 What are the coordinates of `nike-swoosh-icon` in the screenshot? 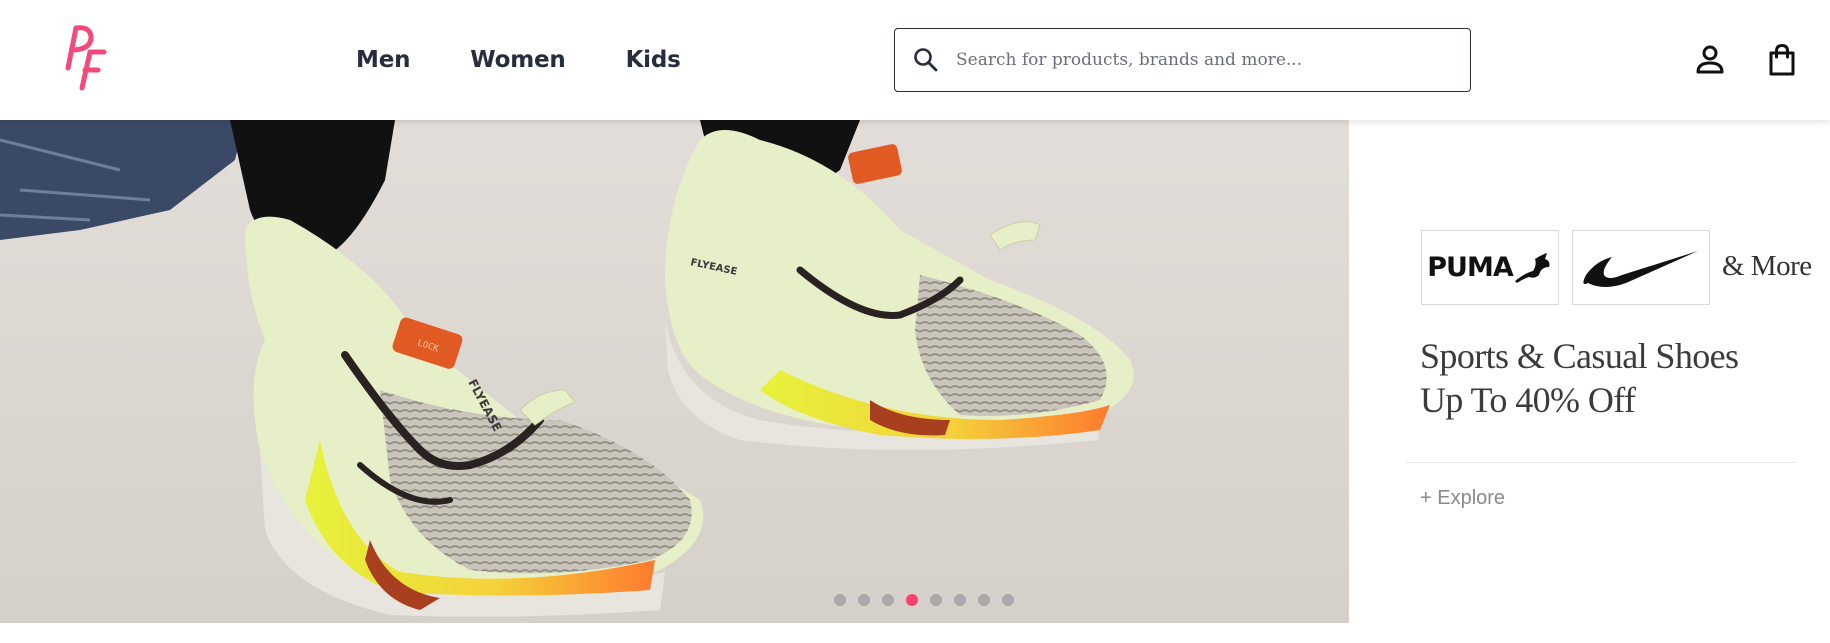 It's located at (1640, 268).